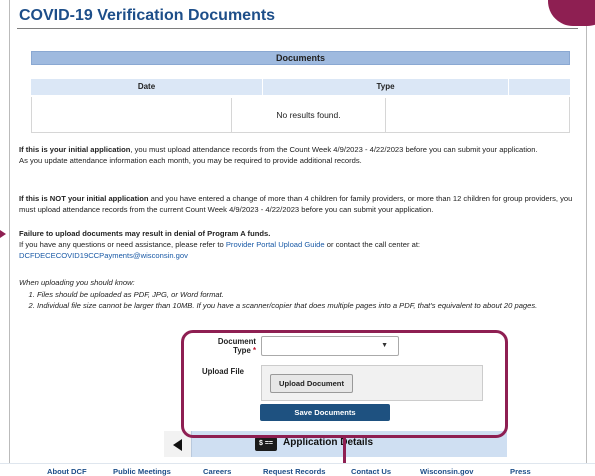 The width and height of the screenshot is (595, 476). What do you see at coordinates (371, 471) in the screenshot?
I see `footer-link-contact: Contact Us` at bounding box center [371, 471].